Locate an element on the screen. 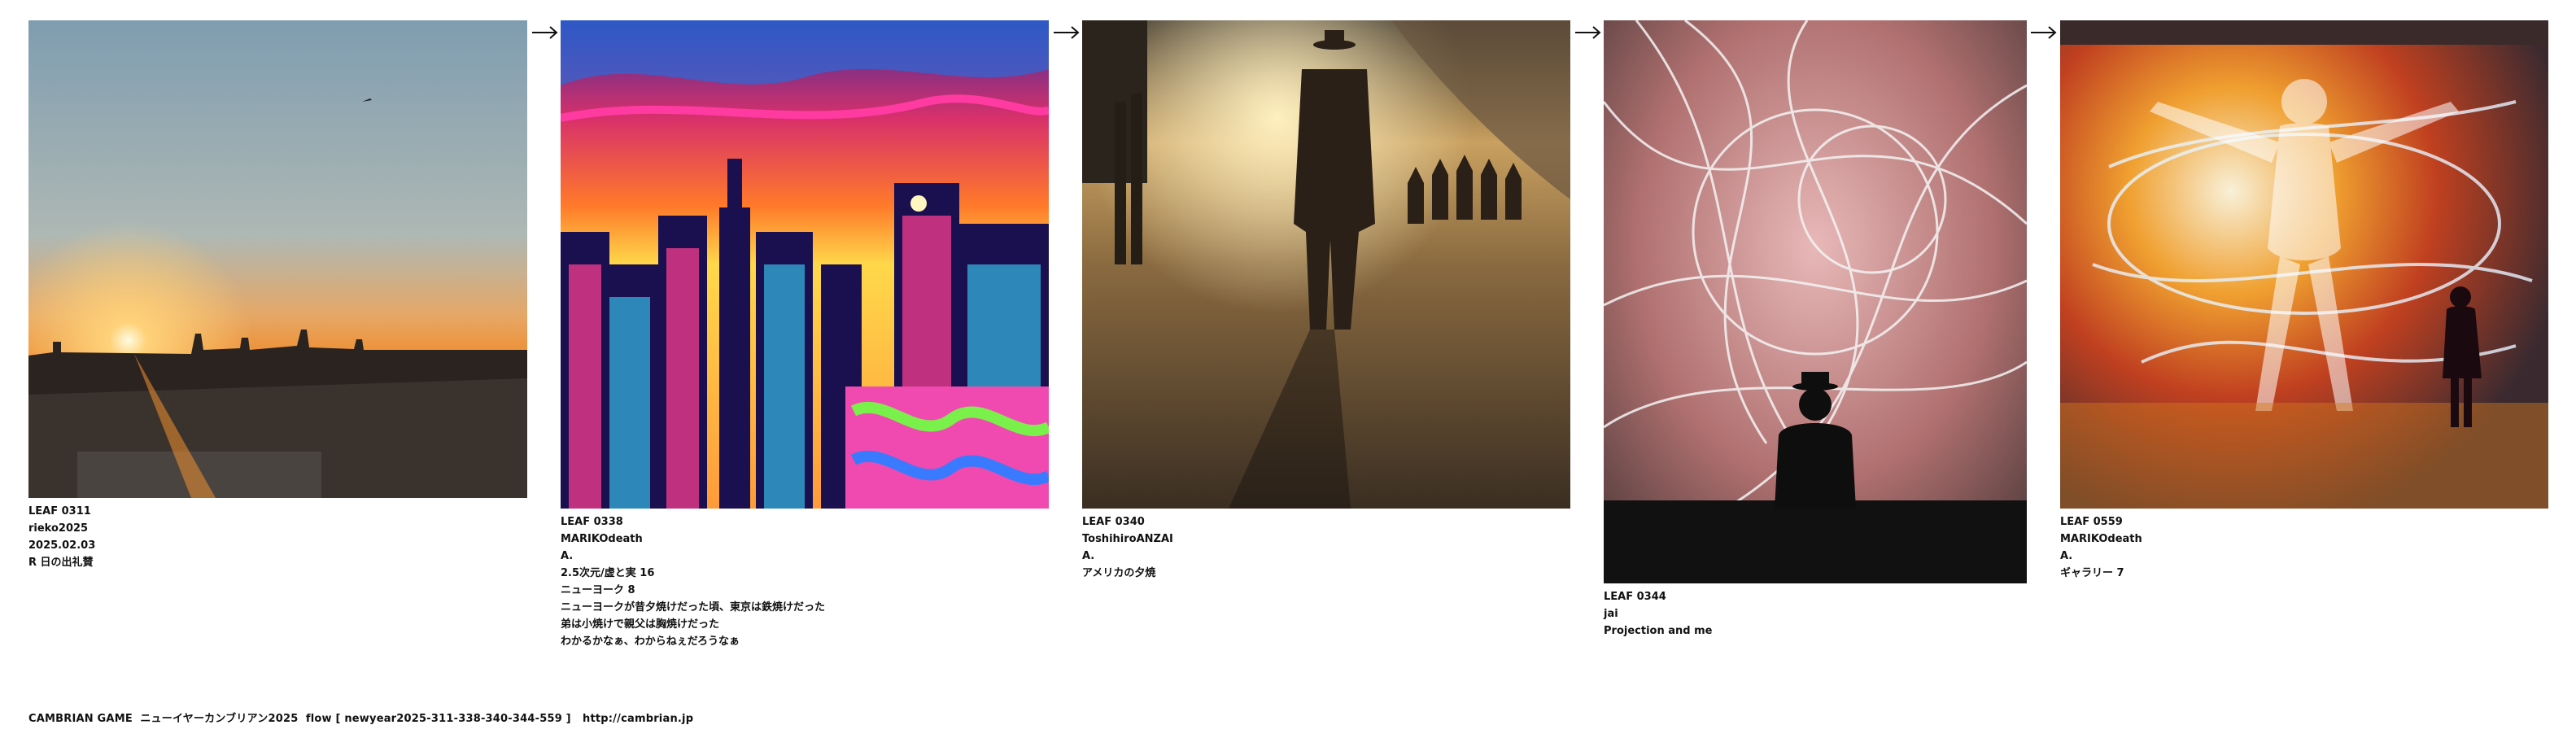  leaf-meta-0559: LEAF 0559 MARIKOdeath A. ギャラリー 7 is located at coordinates (2304, 547).